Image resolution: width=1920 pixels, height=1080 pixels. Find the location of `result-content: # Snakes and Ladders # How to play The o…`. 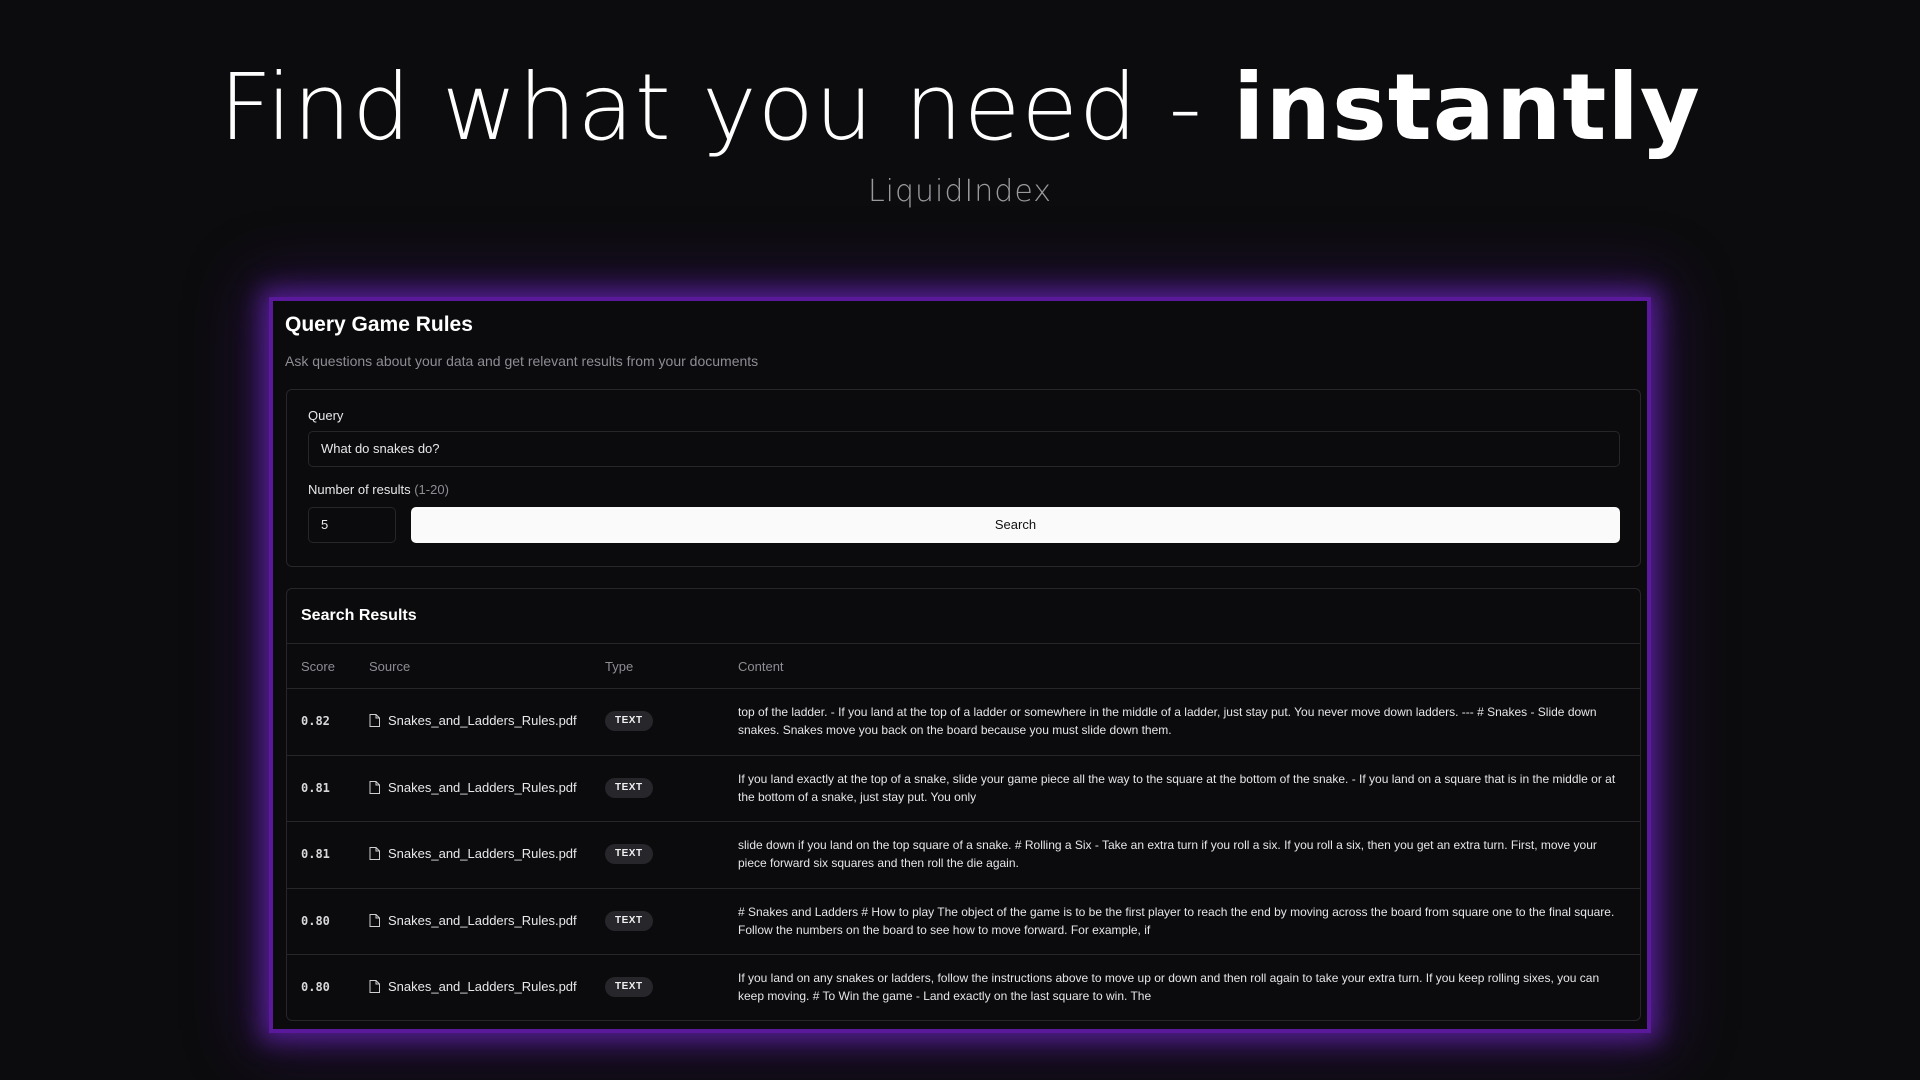

result-content: # Snakes and Ladders # How to play The o… is located at coordinates (1176, 920).